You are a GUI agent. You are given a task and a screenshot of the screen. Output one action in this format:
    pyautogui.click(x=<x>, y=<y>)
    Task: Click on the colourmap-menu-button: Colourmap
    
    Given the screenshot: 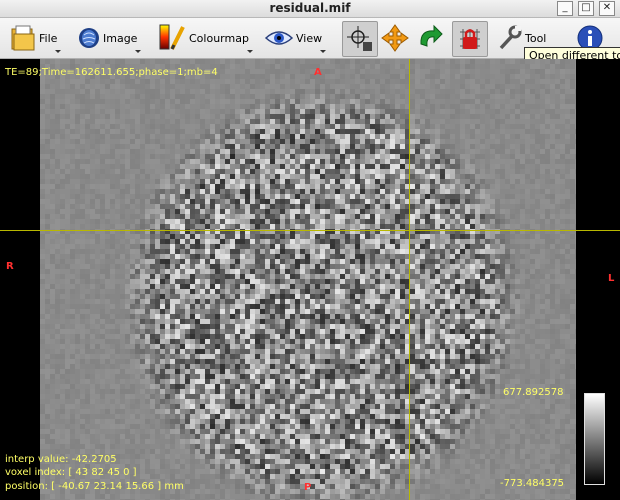 What is the action you would take?
    pyautogui.click(x=205, y=38)
    